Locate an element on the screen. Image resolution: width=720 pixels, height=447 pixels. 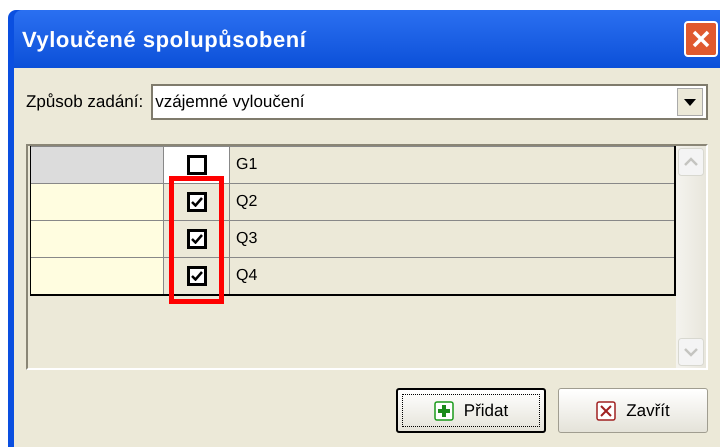
caret-icon is located at coordinates (690, 102).